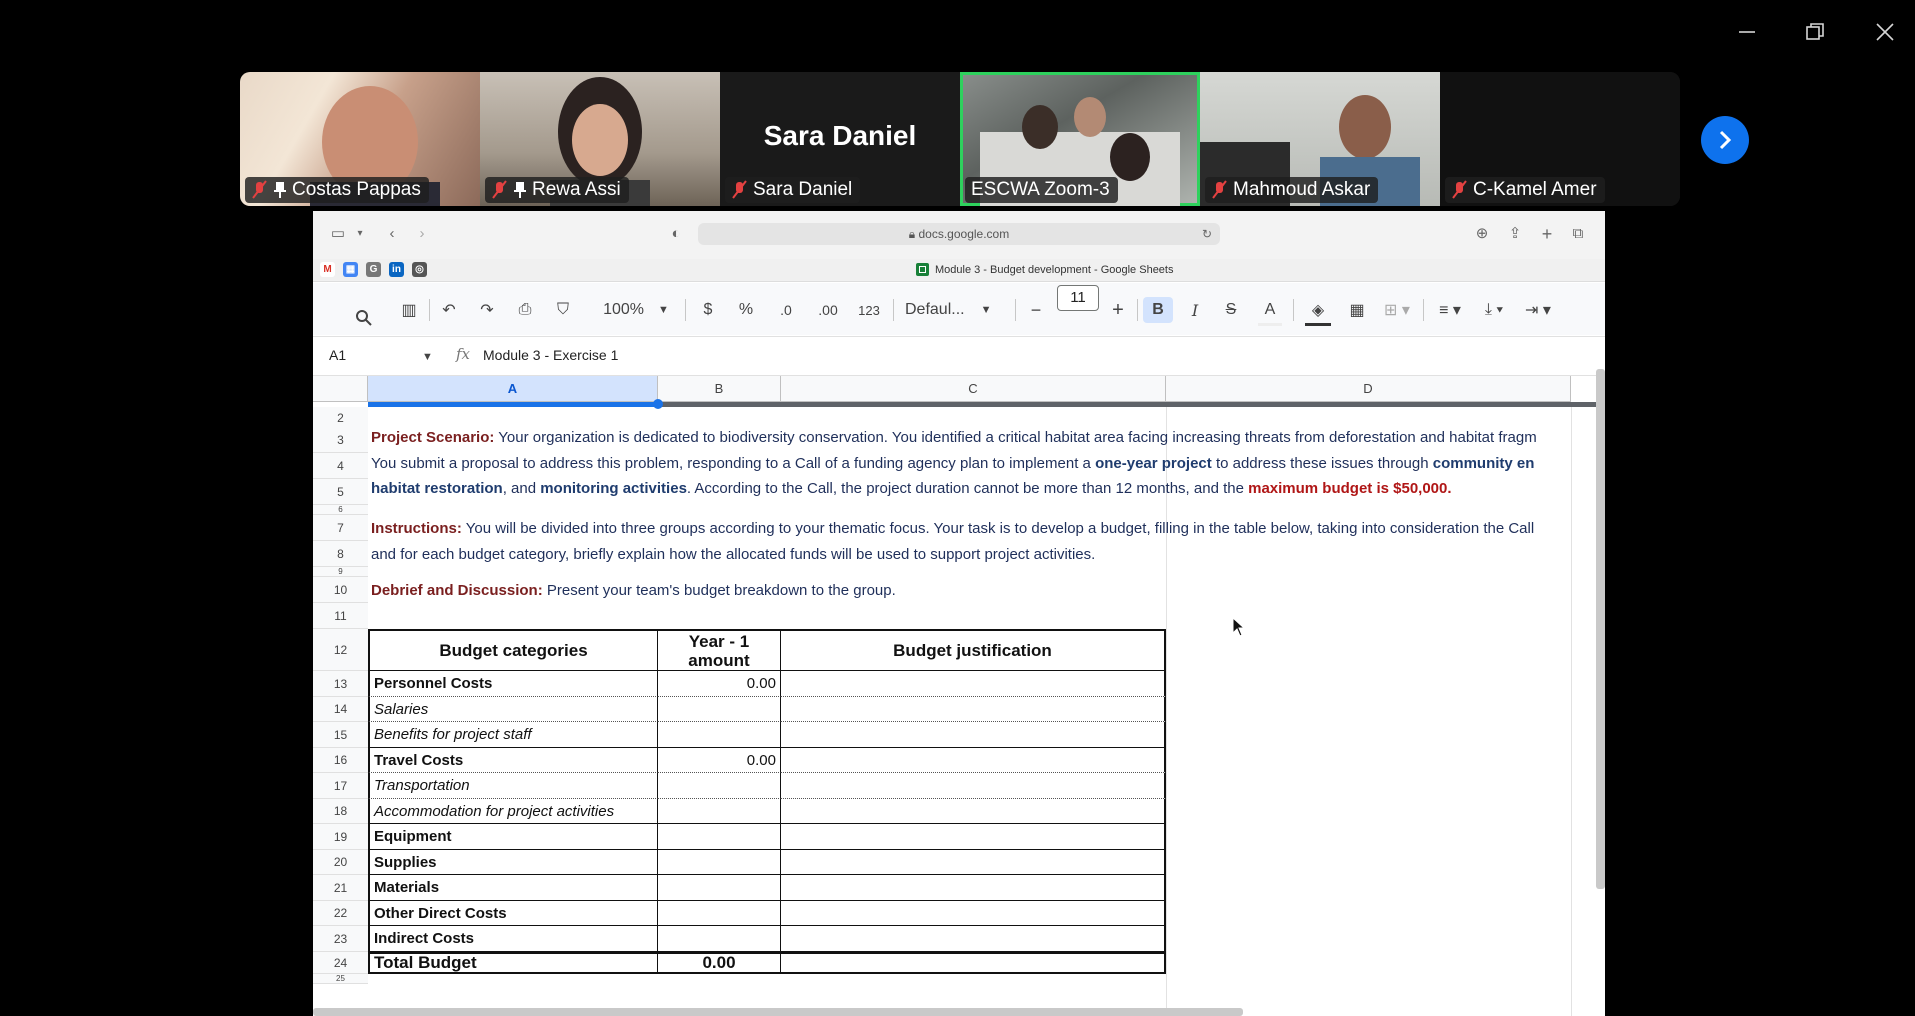 The width and height of the screenshot is (1915, 1016). What do you see at coordinates (778, 1012) in the screenshot?
I see `horizontal-scrollbar` at bounding box center [778, 1012].